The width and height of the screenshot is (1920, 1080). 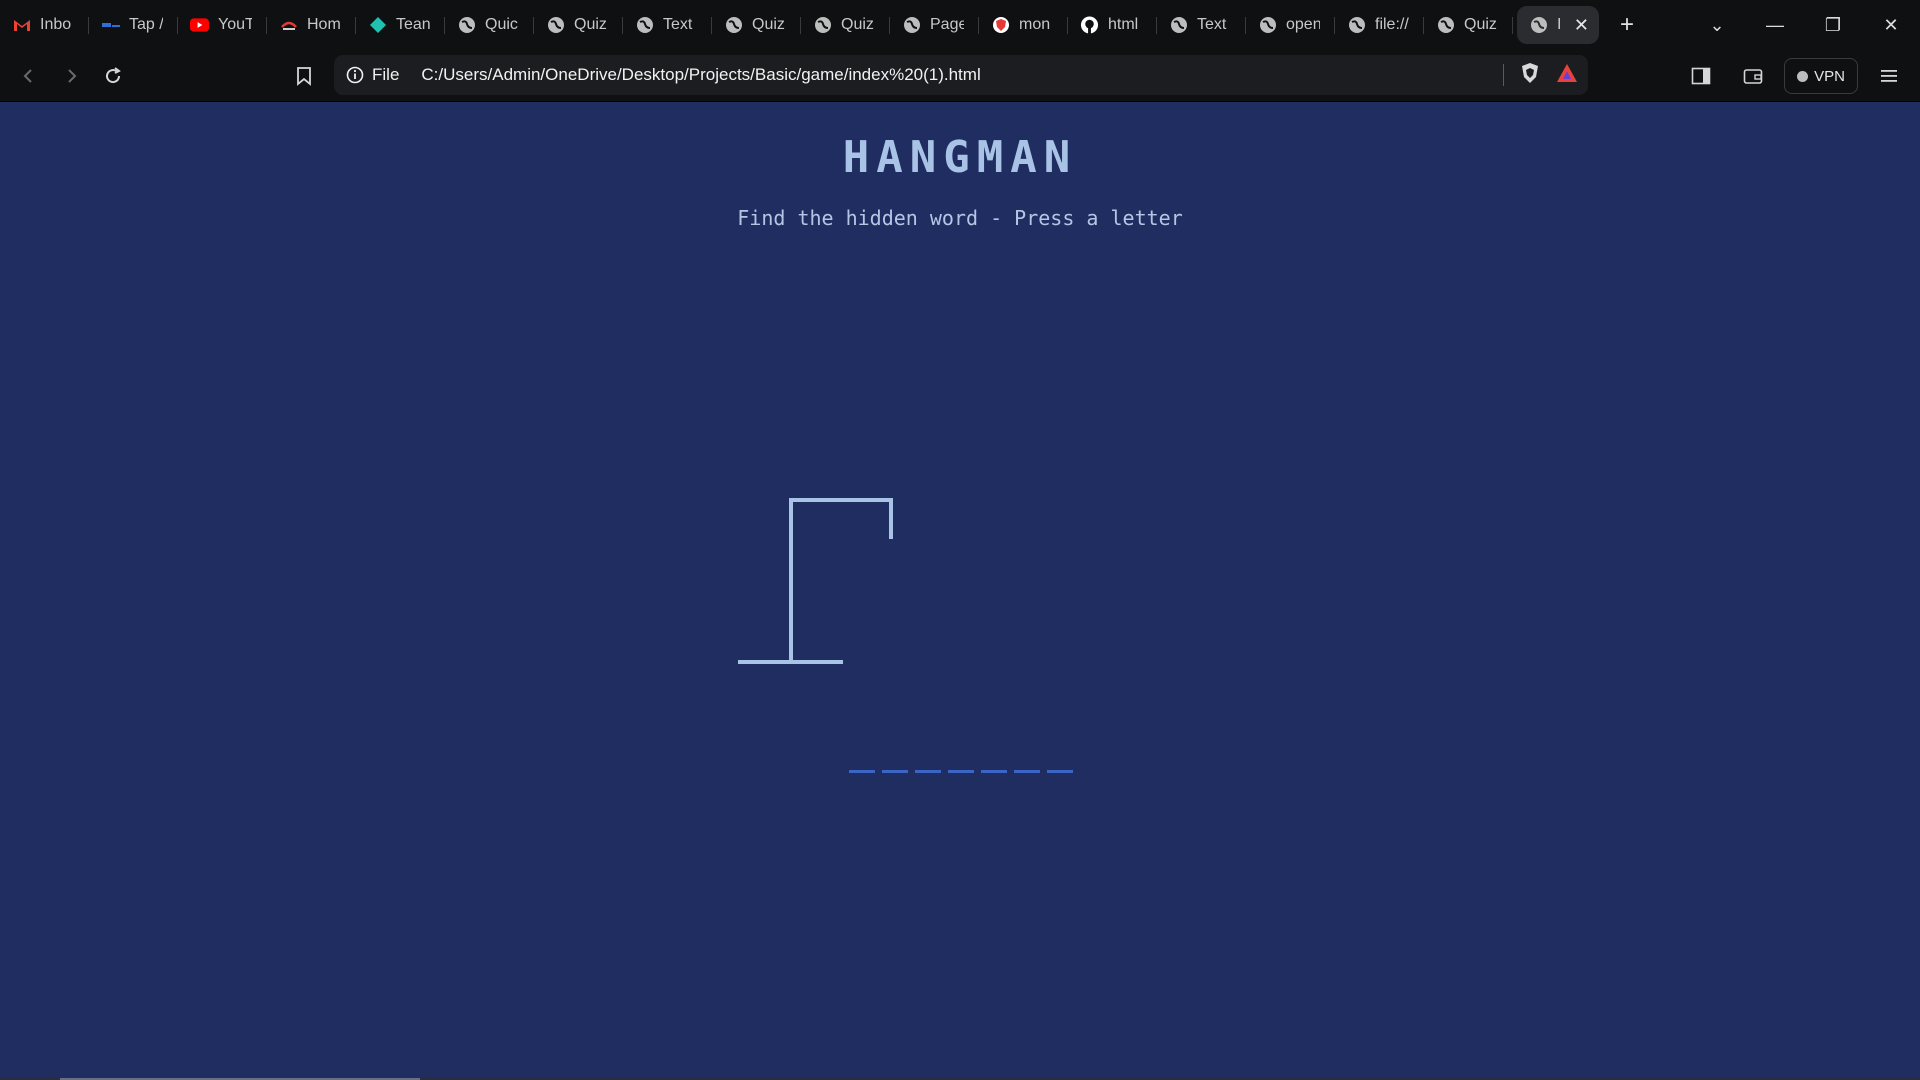 What do you see at coordinates (377, 25) in the screenshot?
I see `diamond-icon` at bounding box center [377, 25].